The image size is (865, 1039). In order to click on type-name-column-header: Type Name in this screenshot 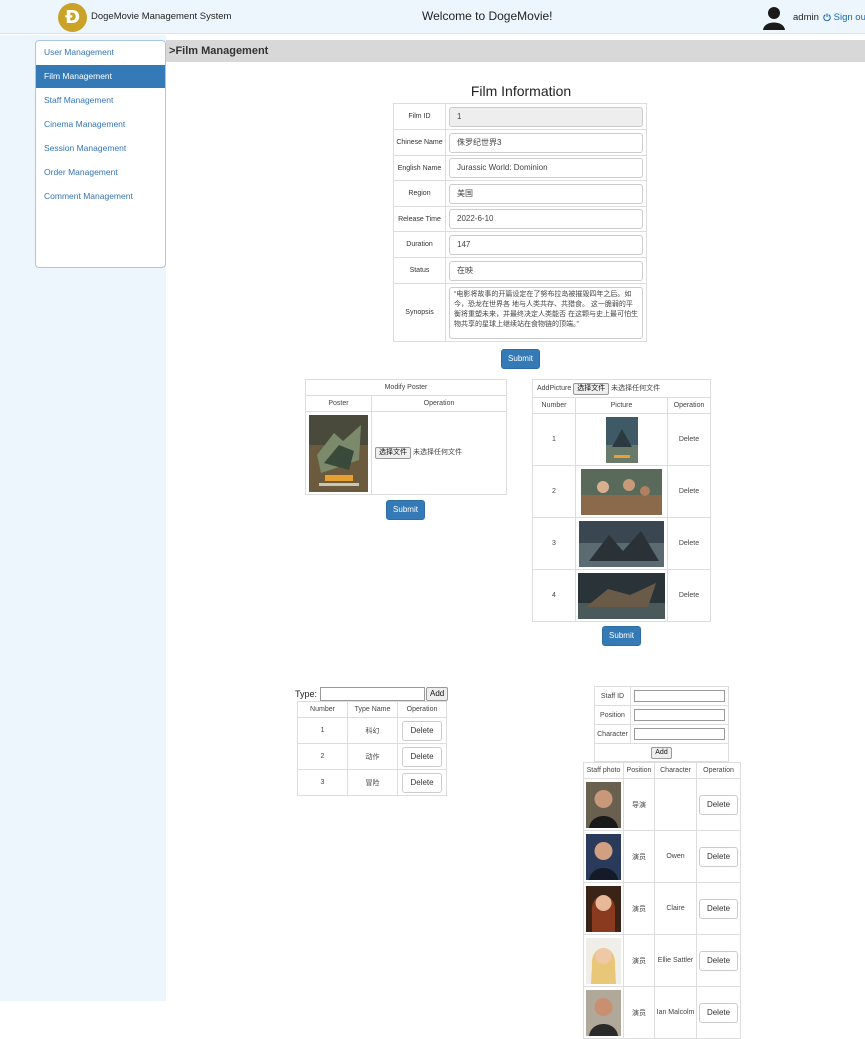, I will do `click(372, 709)`.